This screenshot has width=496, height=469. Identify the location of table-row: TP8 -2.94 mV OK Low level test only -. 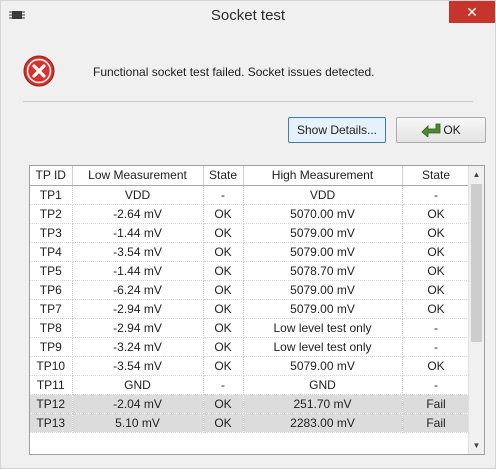
(250, 328).